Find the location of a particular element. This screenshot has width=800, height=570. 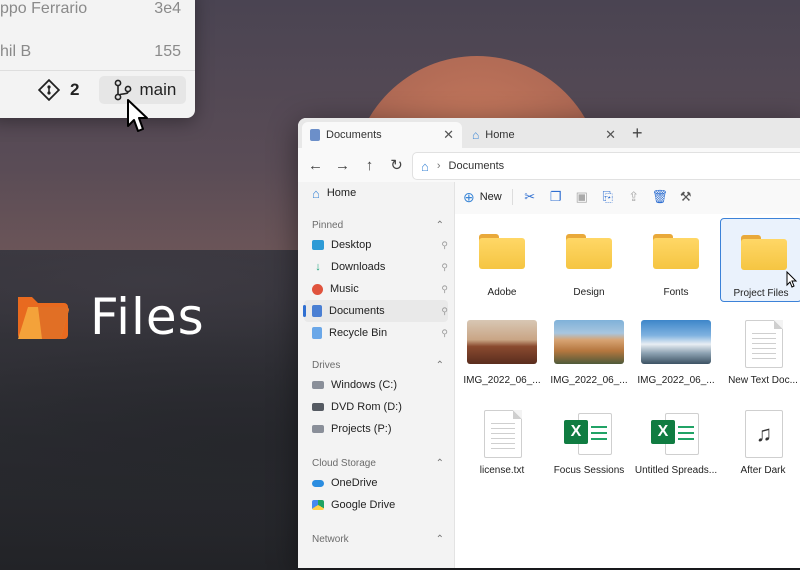

sidebar-item-windows-drive: Windows (C:) is located at coordinates (376, 385).